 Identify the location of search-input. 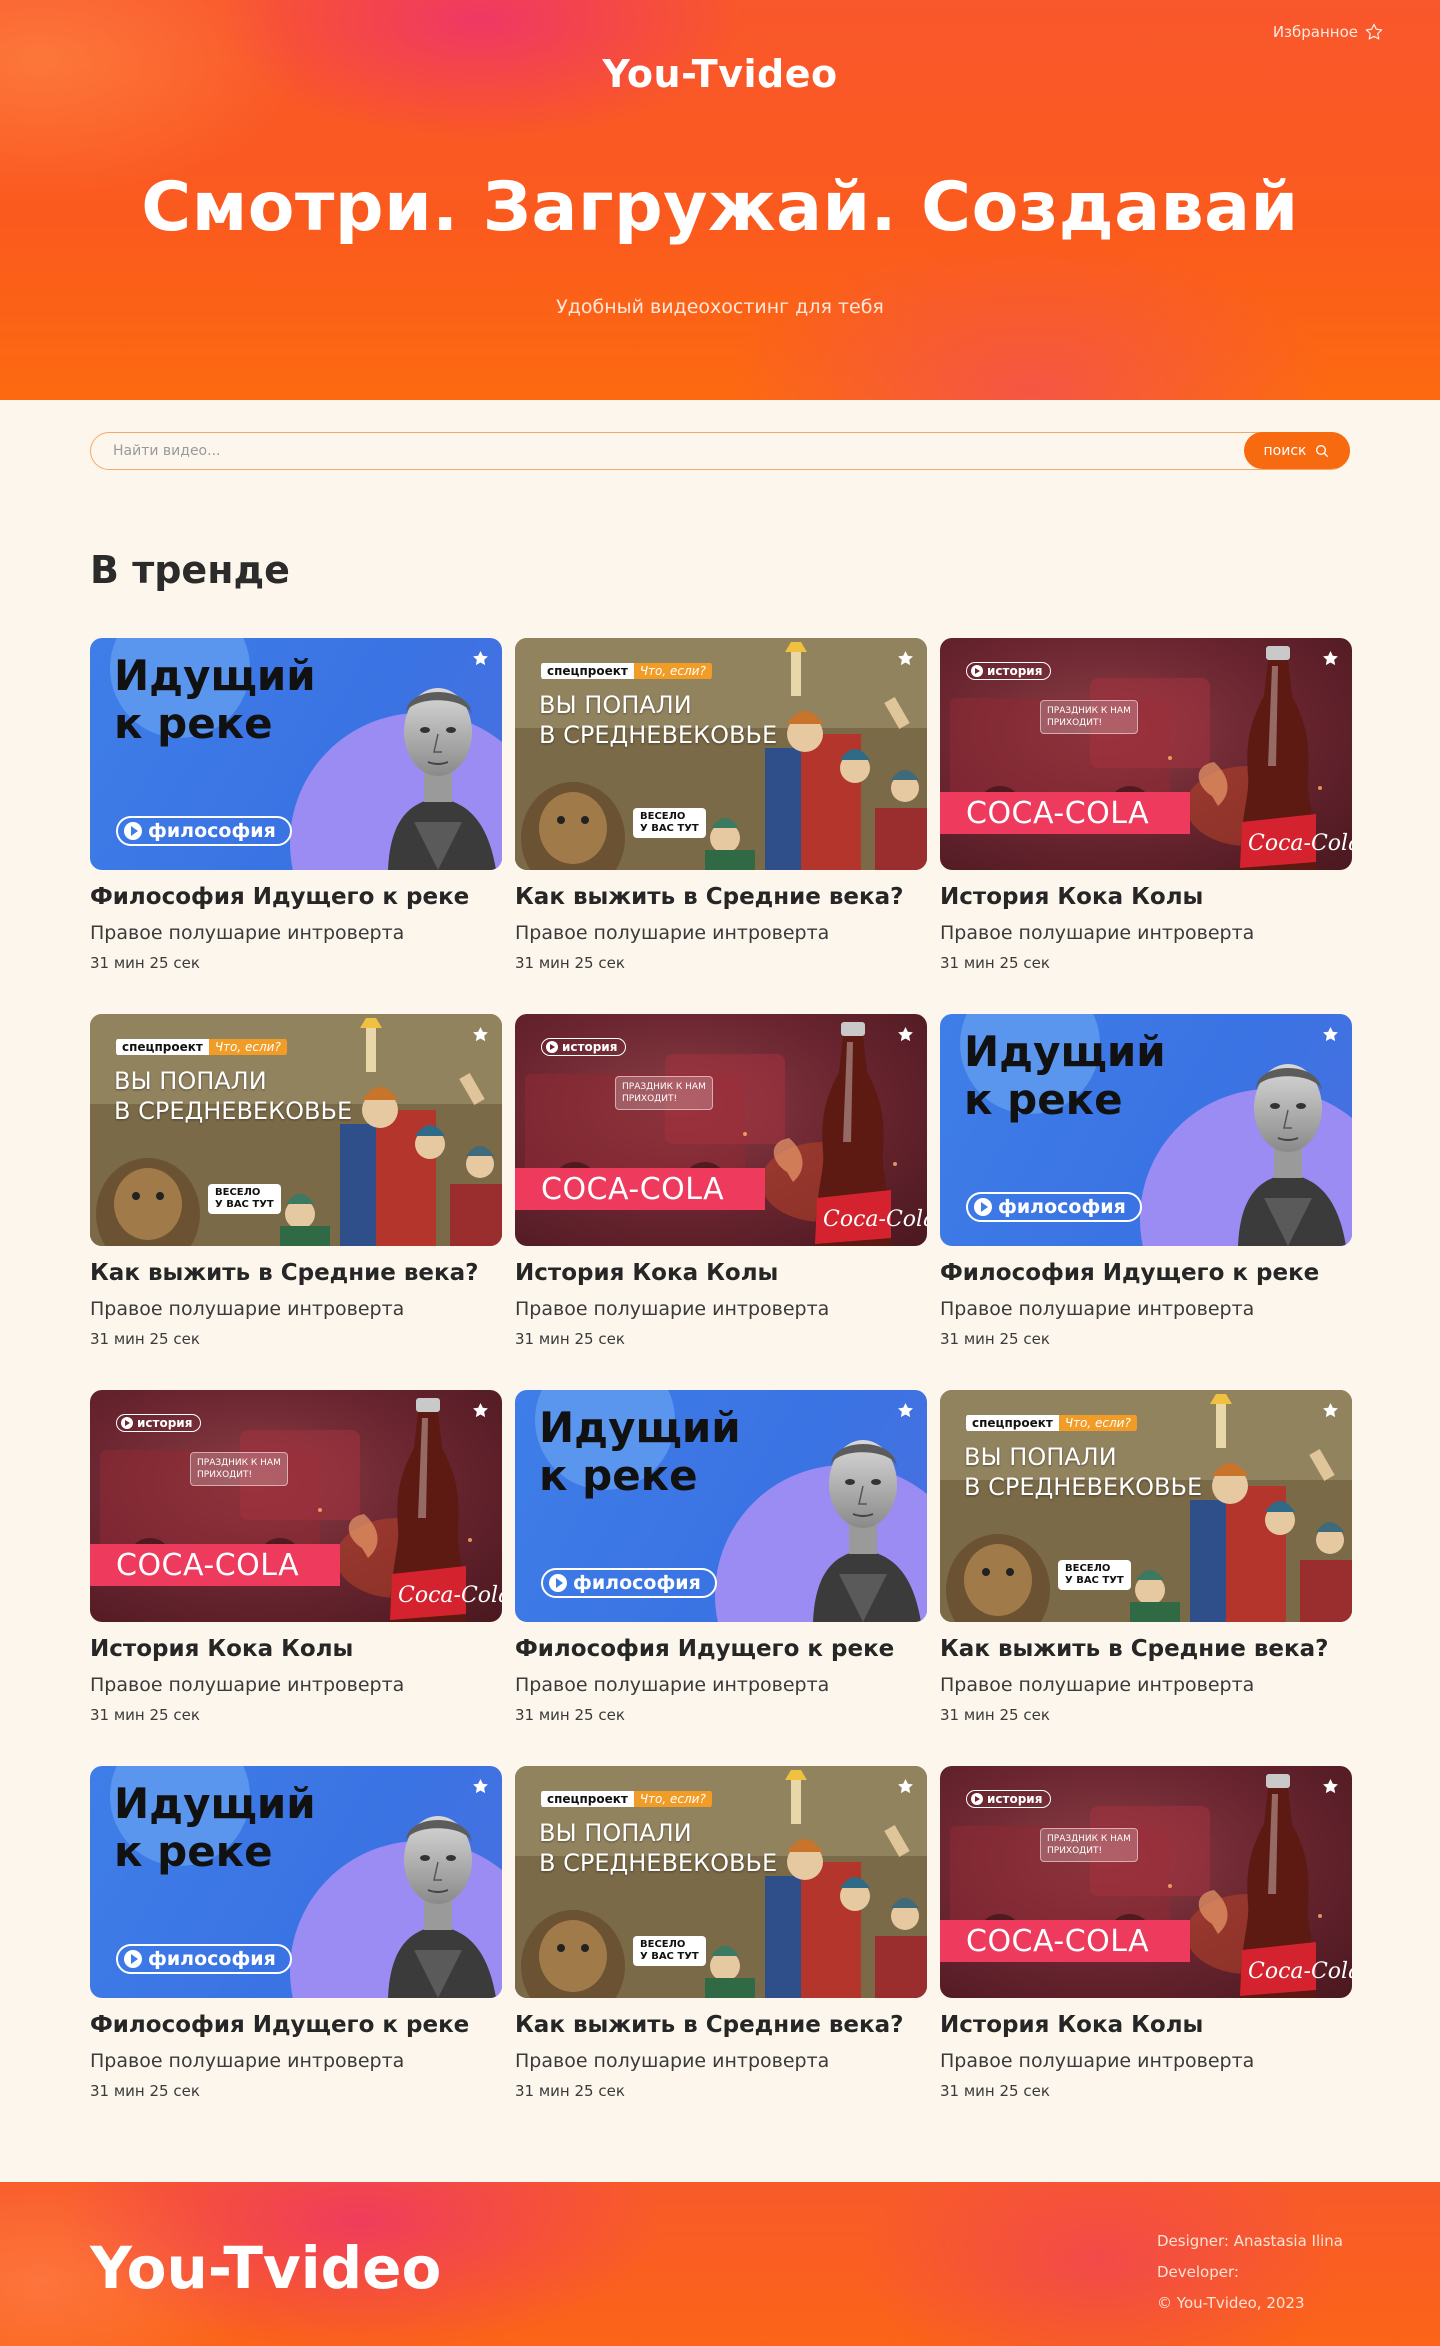
(613, 451).